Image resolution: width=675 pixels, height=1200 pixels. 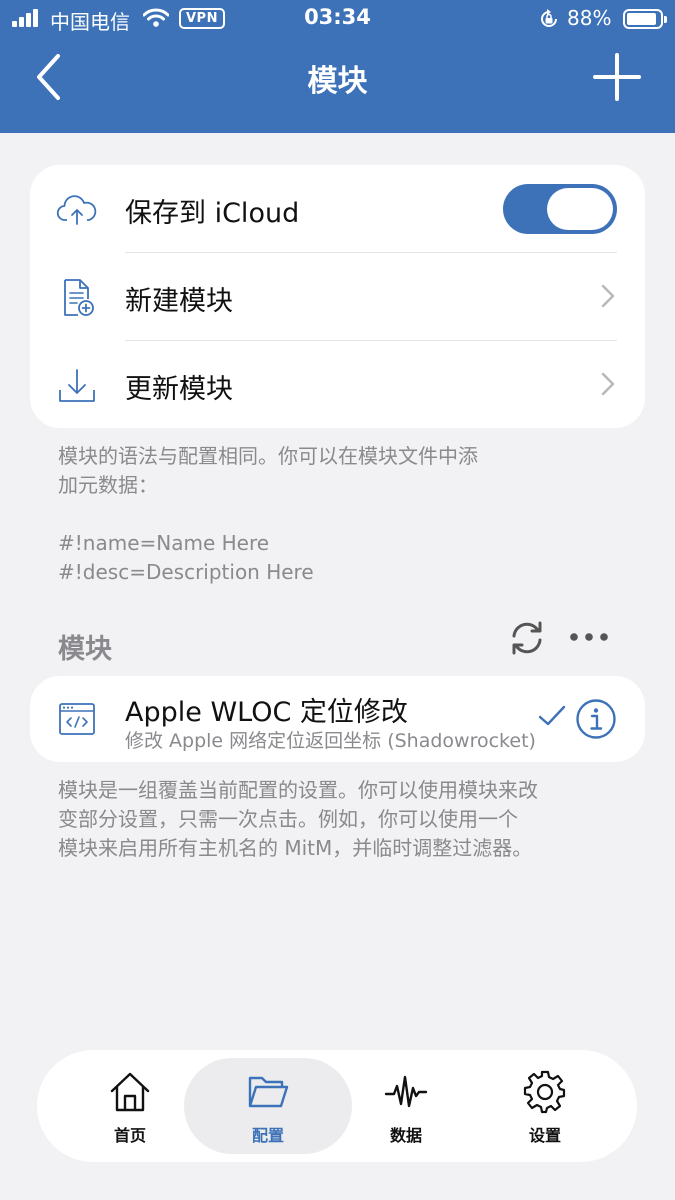 I want to click on new-module-row: 新建模块, so click(x=337, y=297).